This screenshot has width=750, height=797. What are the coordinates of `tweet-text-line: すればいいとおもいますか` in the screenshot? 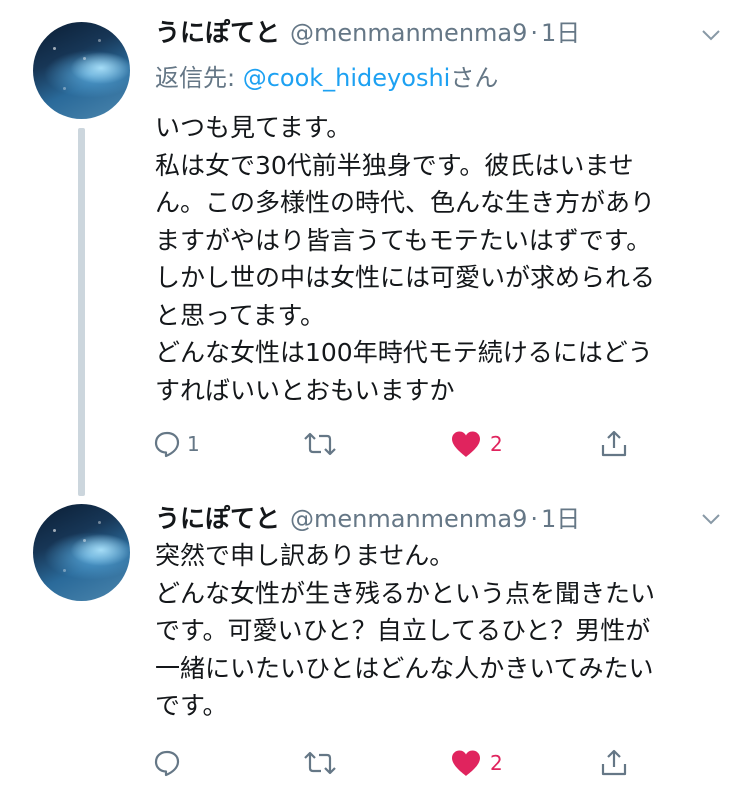 It's located at (305, 390).